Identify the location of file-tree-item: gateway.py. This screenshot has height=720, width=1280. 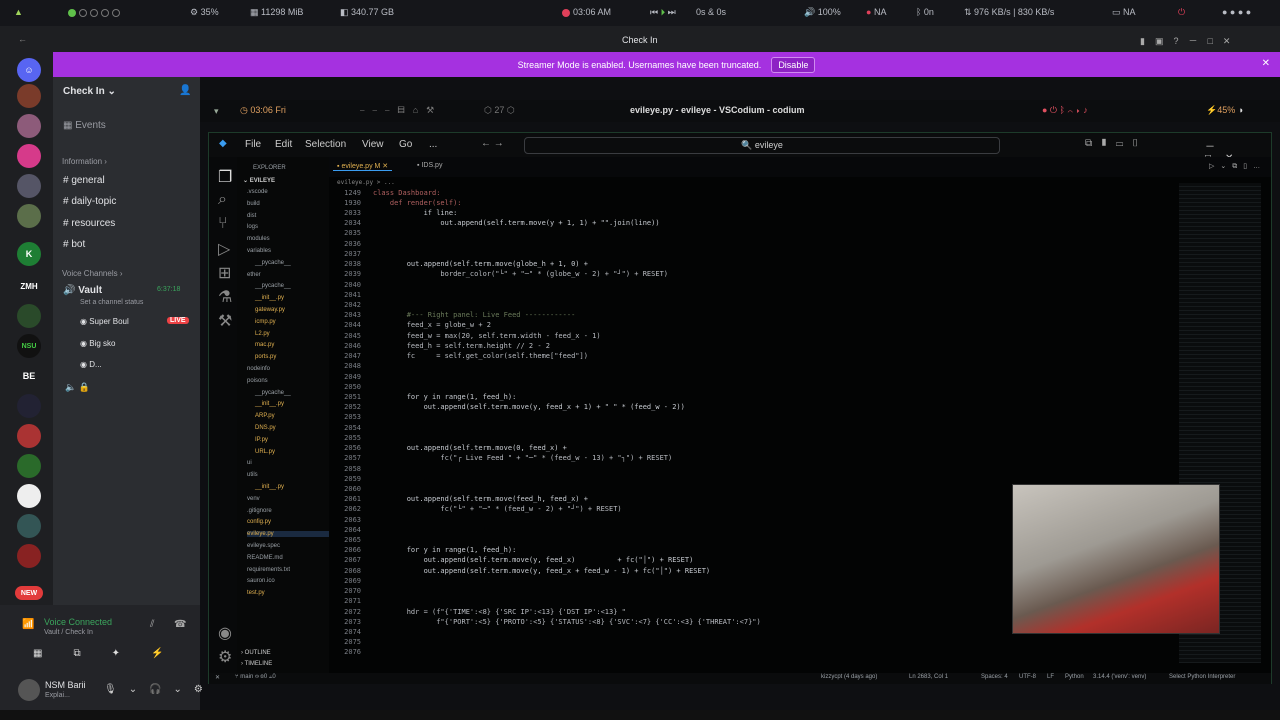
(270, 310).